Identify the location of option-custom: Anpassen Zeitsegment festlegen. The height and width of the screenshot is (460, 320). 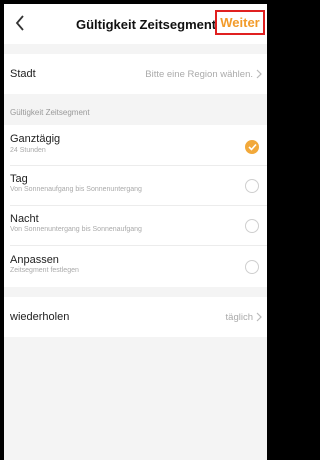
(135, 266).